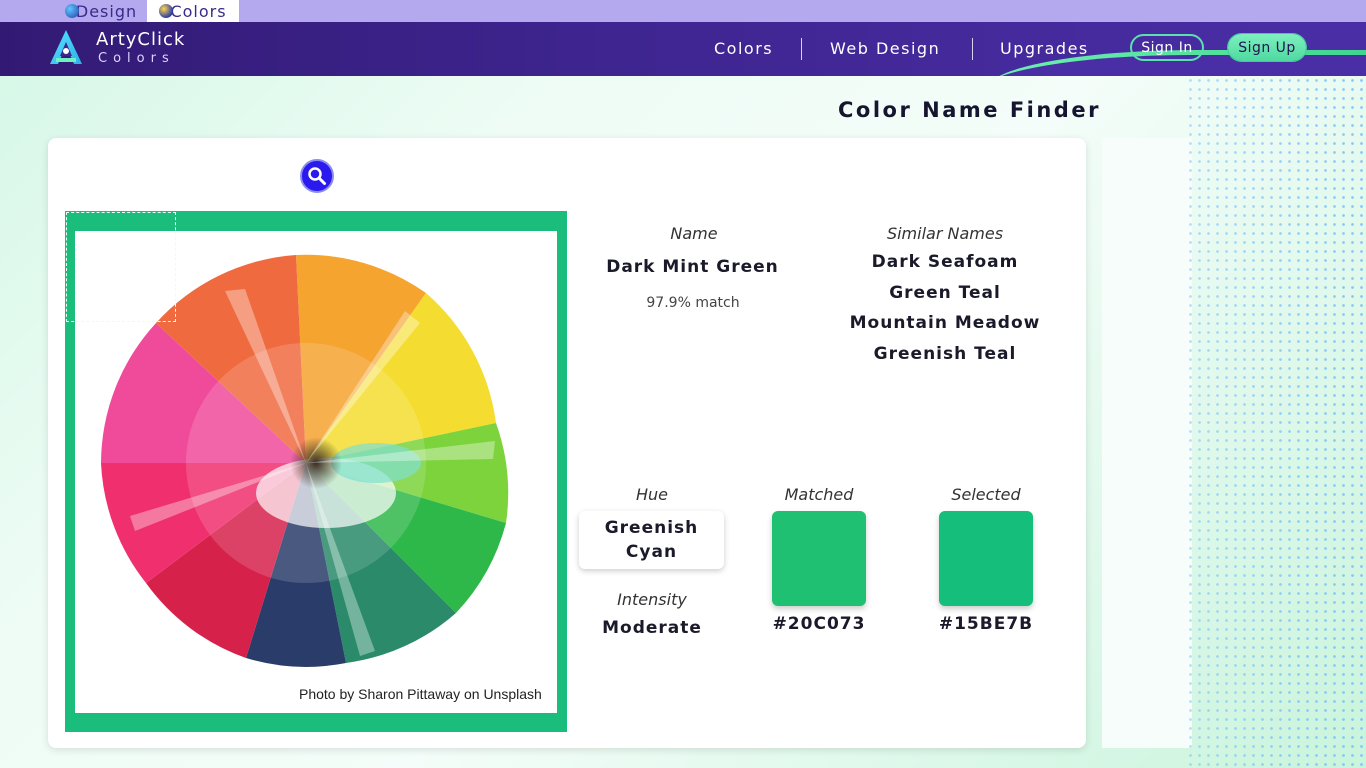 Image resolution: width=1366 pixels, height=768 pixels. What do you see at coordinates (986, 494) in the screenshot?
I see `selected-label: Selected` at bounding box center [986, 494].